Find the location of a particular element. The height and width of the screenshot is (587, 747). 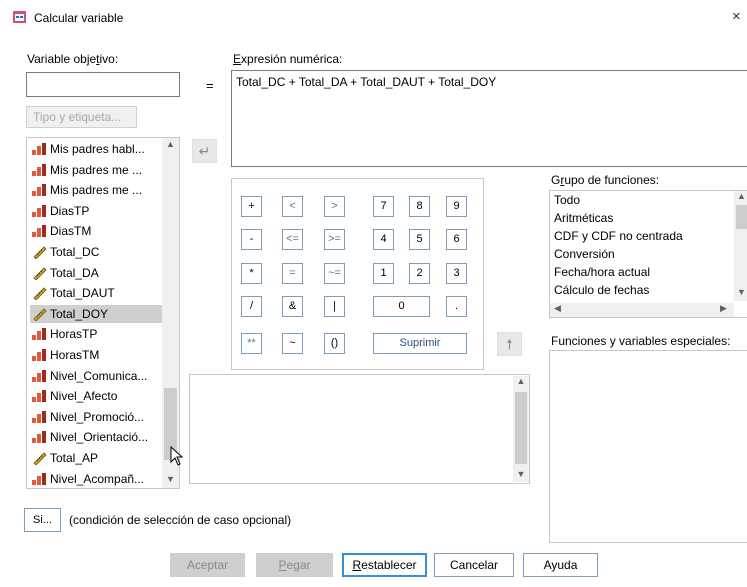

arrow-return-icon: ↵ is located at coordinates (204, 151).